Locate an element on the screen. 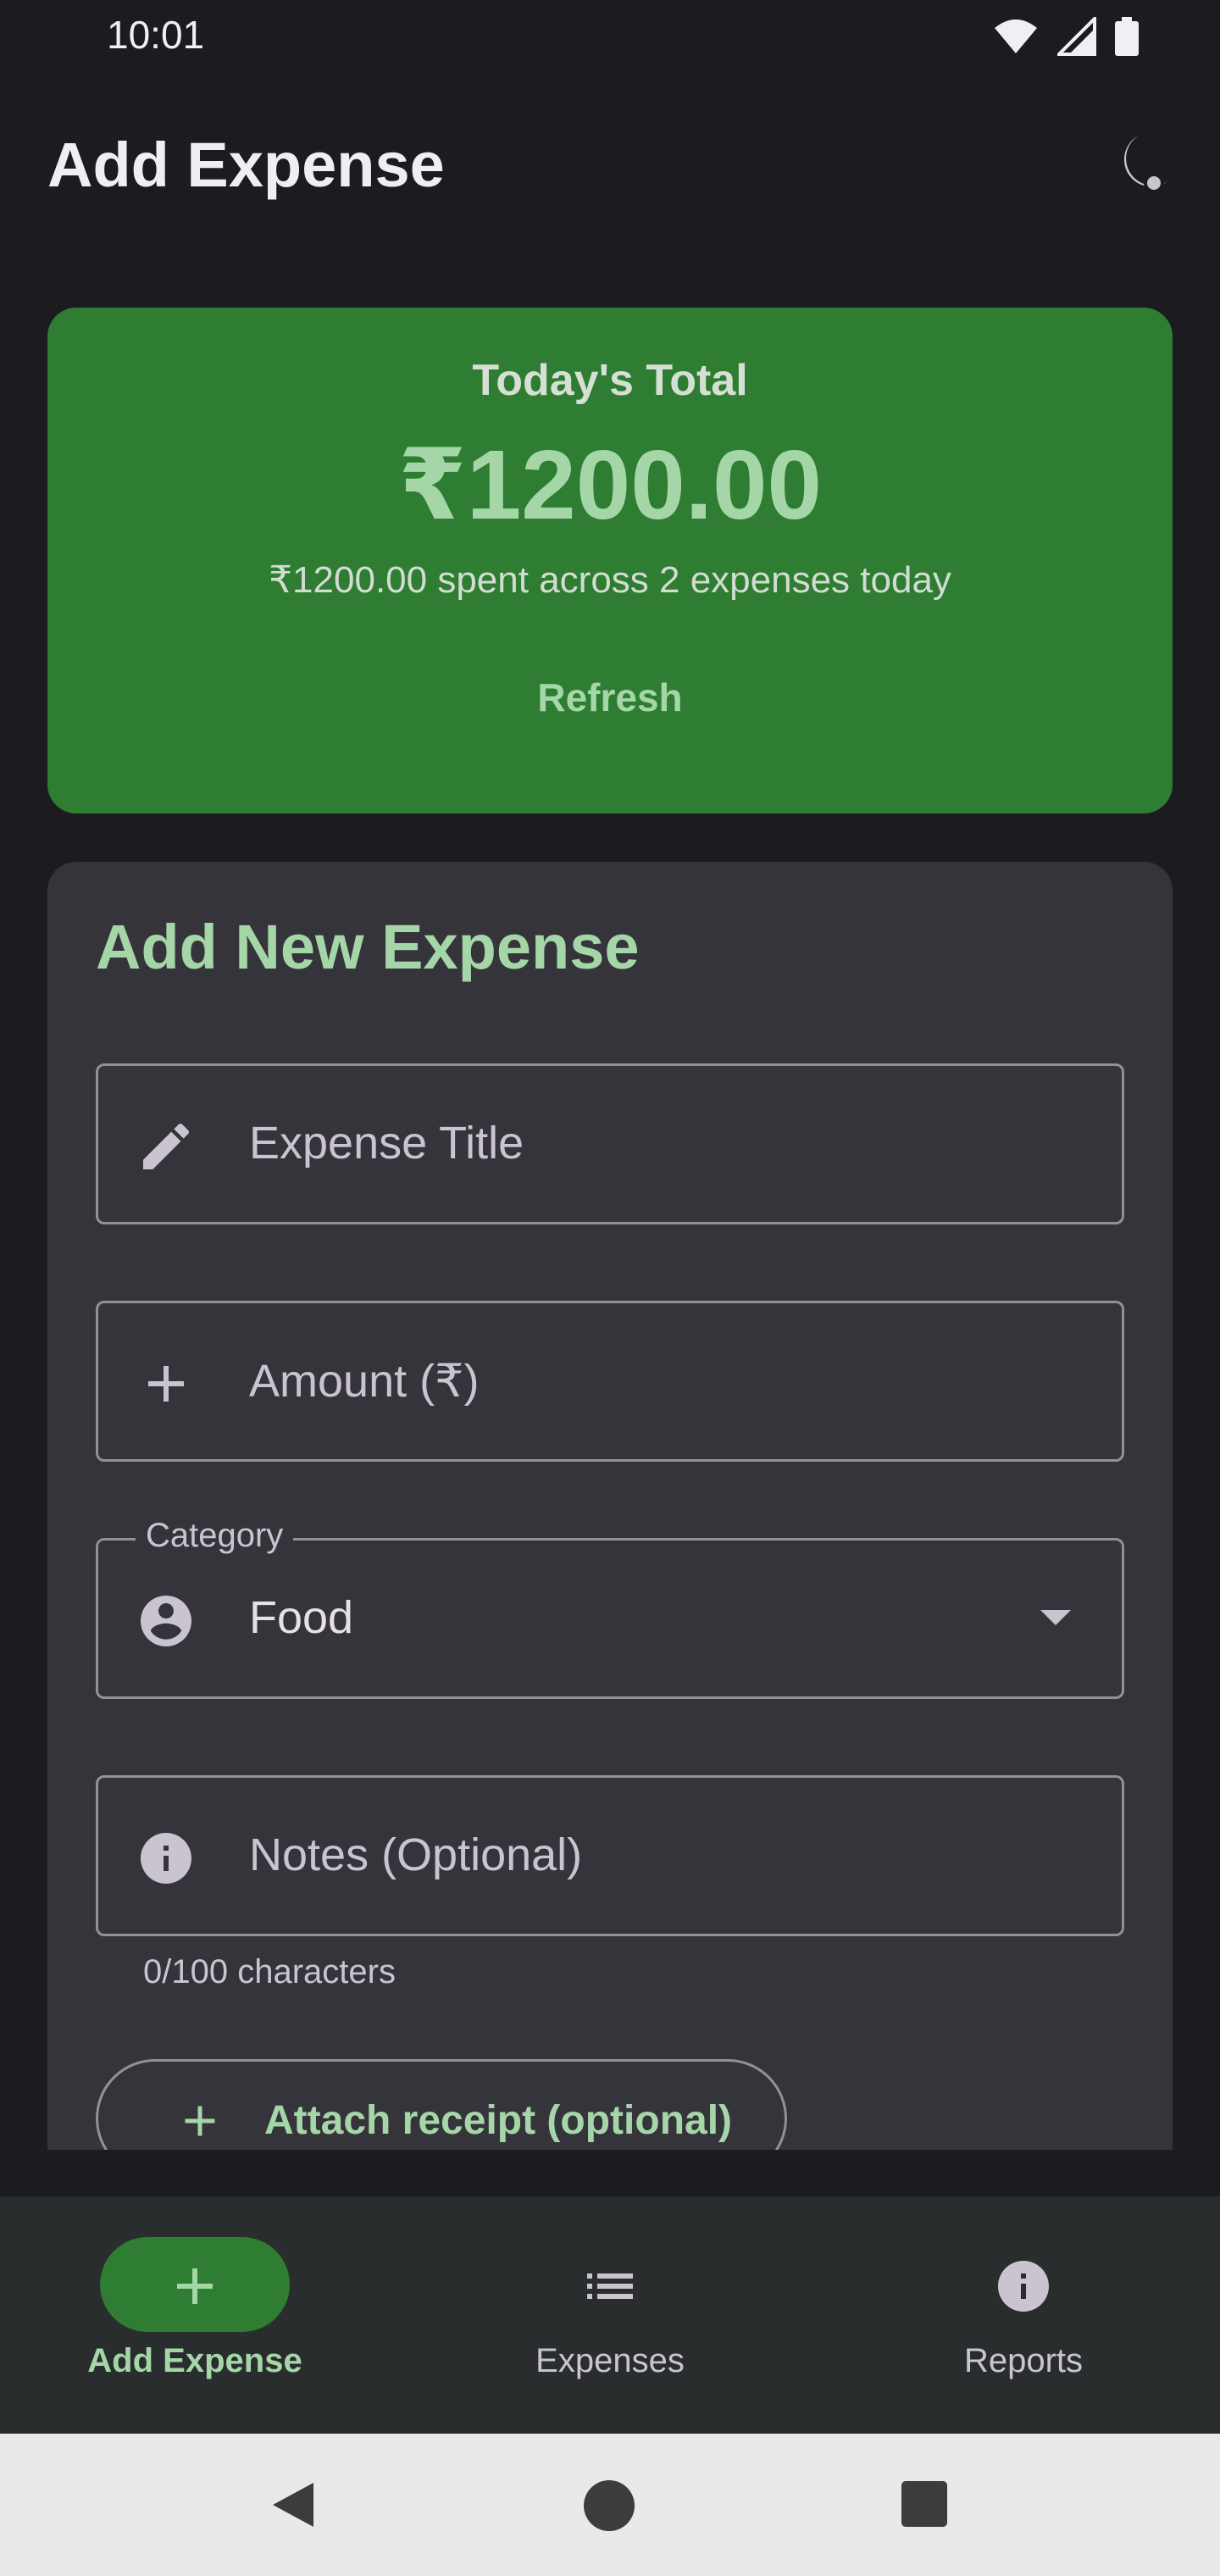  expense-title-field: Expense Title is located at coordinates (610, 1143).